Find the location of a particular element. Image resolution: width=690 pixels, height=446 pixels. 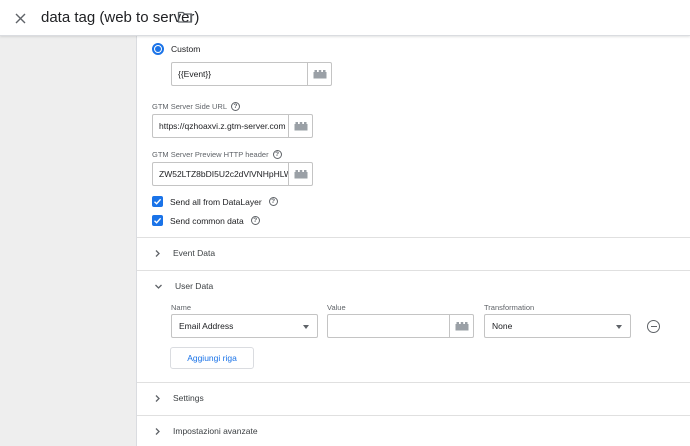

preview-header-field: ZW52LTZ8bDI5U2c2dVlVNHpHLWwzd is located at coordinates (232, 174).